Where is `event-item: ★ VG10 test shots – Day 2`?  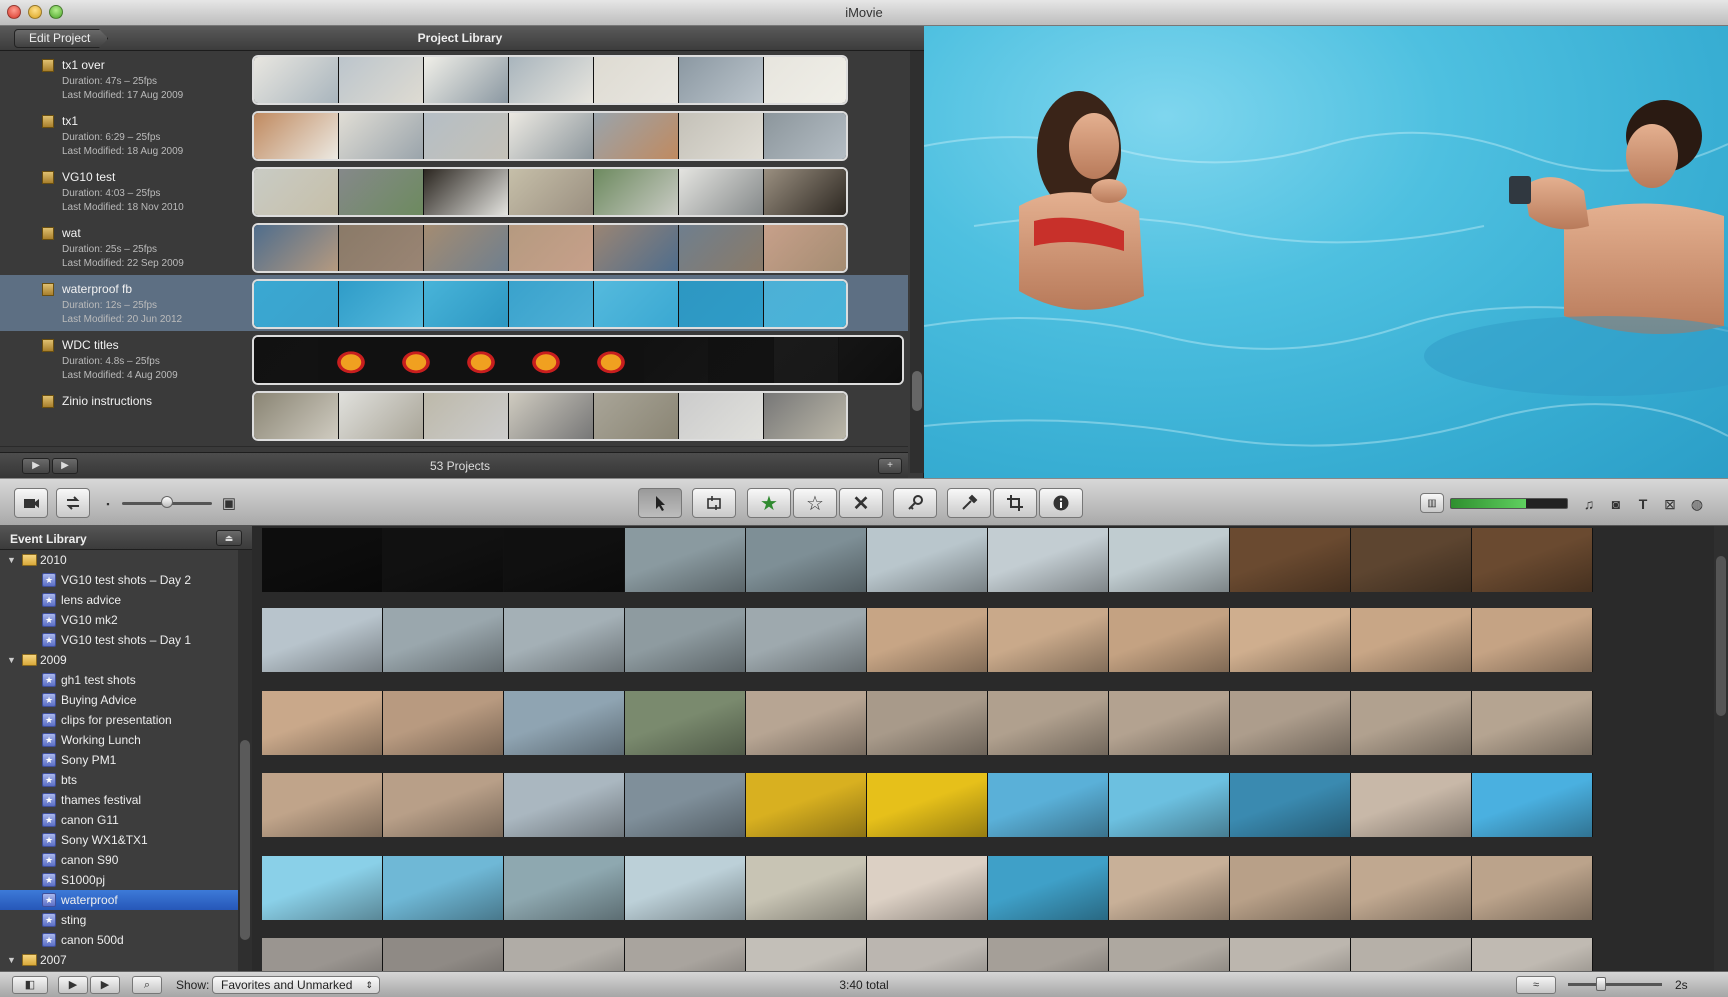
event-item: ★ VG10 test shots – Day 2 is located at coordinates (119, 580).